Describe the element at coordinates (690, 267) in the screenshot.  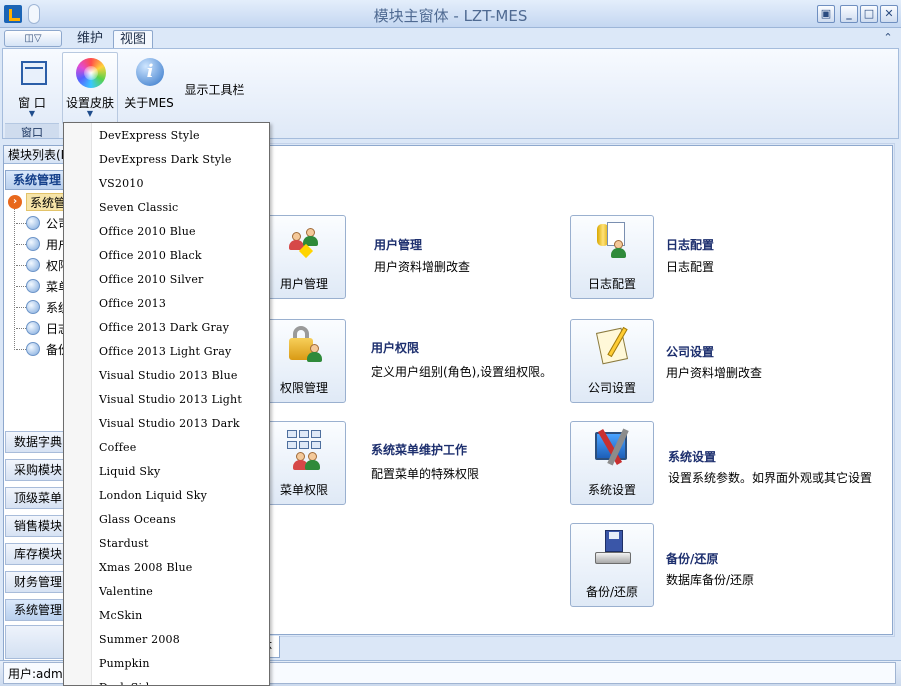
I see `module-description: 日志配置` at that location.